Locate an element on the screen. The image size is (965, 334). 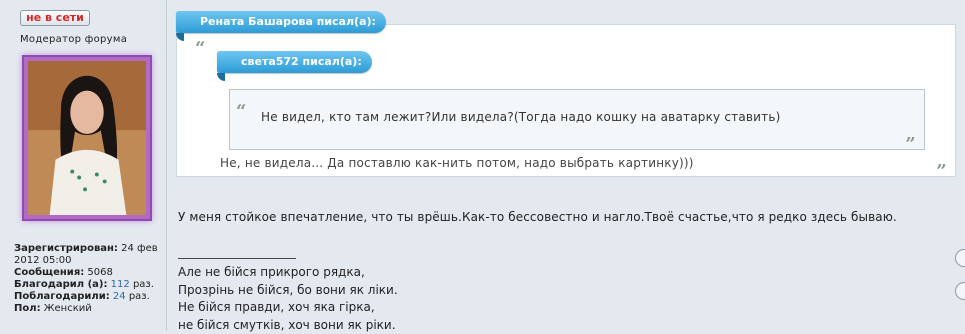
offline-status-button: не в сети is located at coordinates (55, 18).